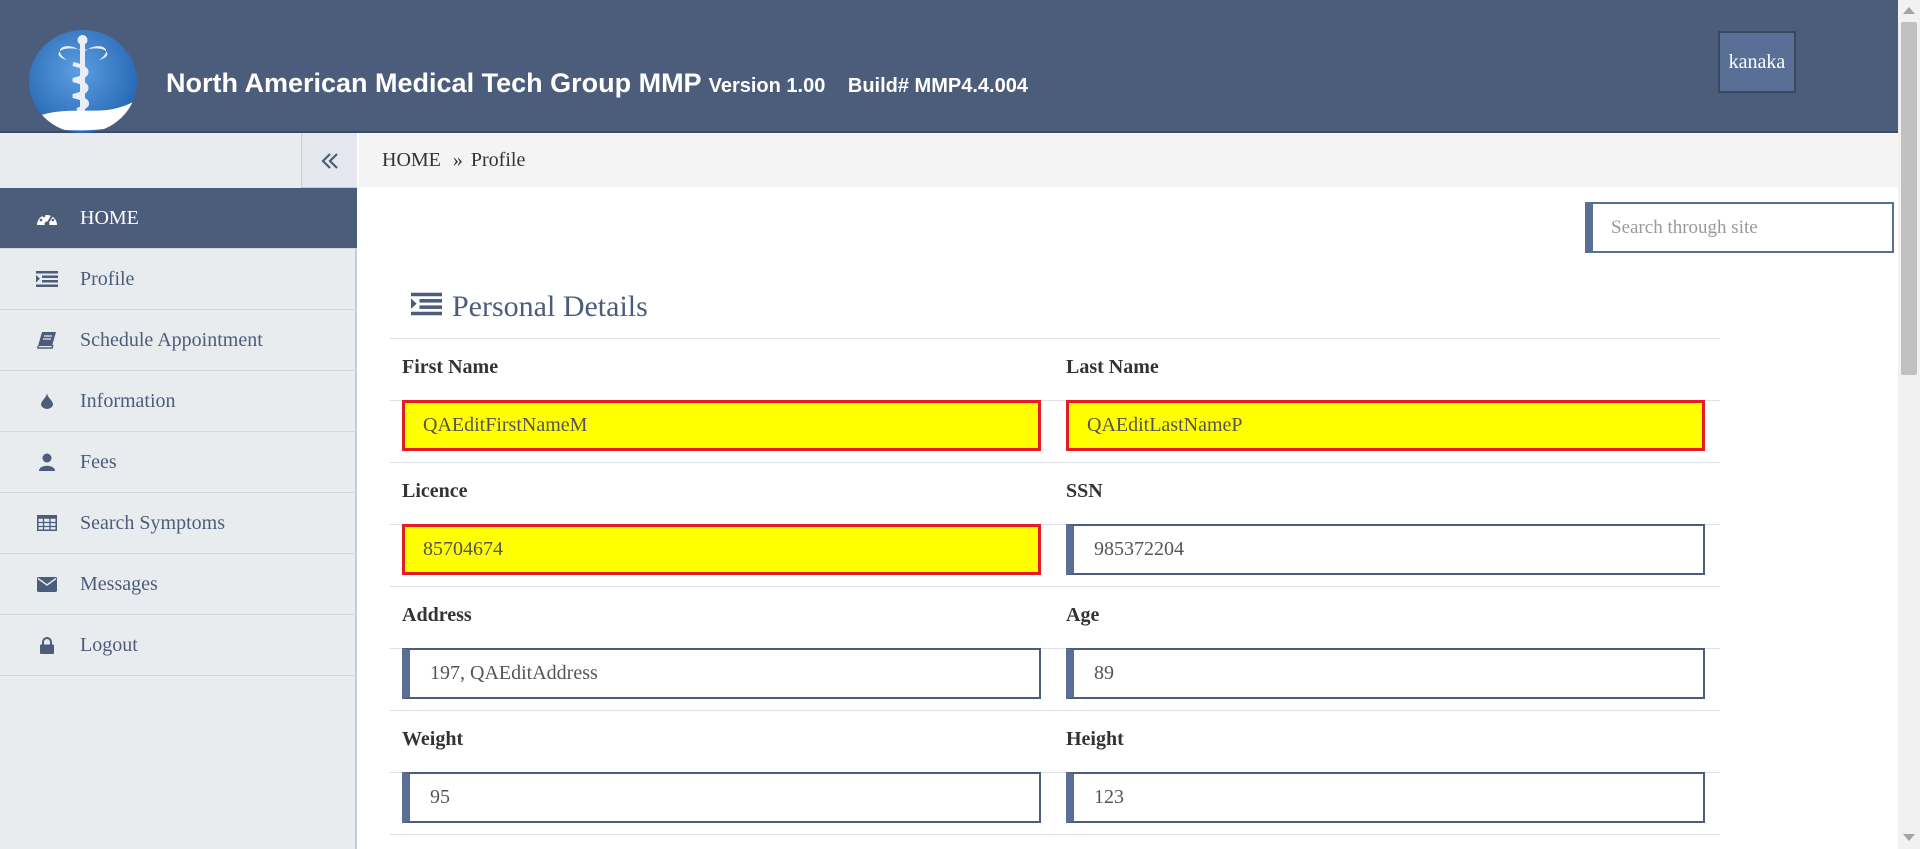 This screenshot has width=1920, height=849. What do you see at coordinates (1083, 615) in the screenshot?
I see `age-label: Age` at bounding box center [1083, 615].